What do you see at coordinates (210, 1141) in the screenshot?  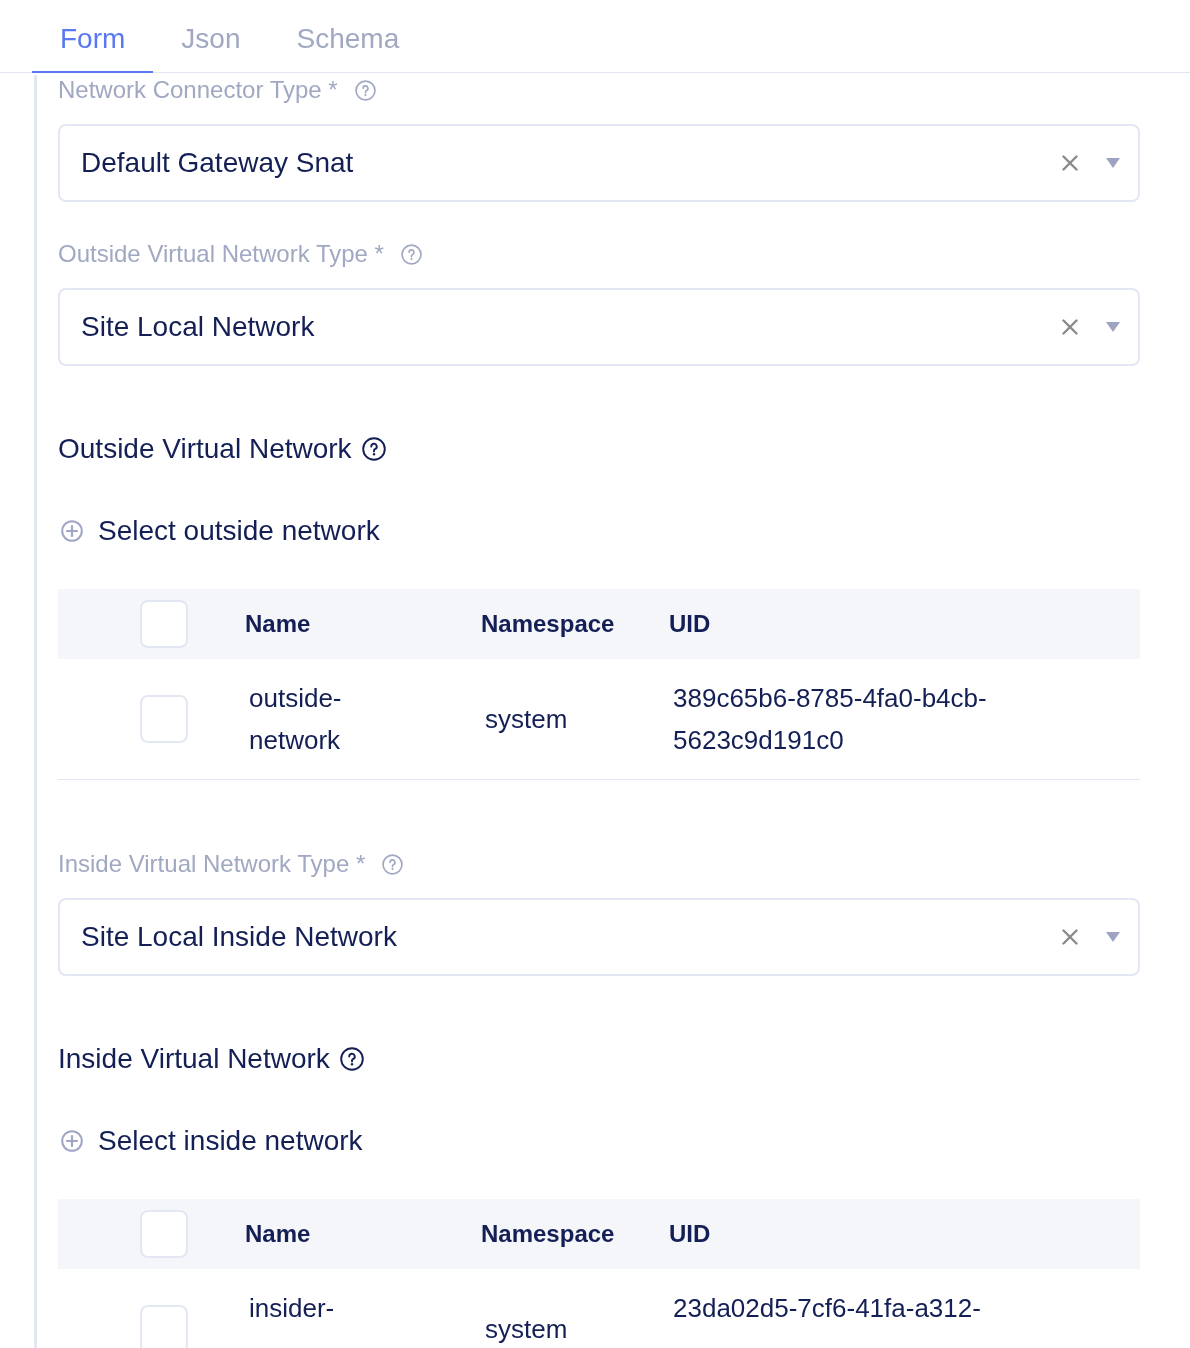 I see `add-network-button: Select inside network` at bounding box center [210, 1141].